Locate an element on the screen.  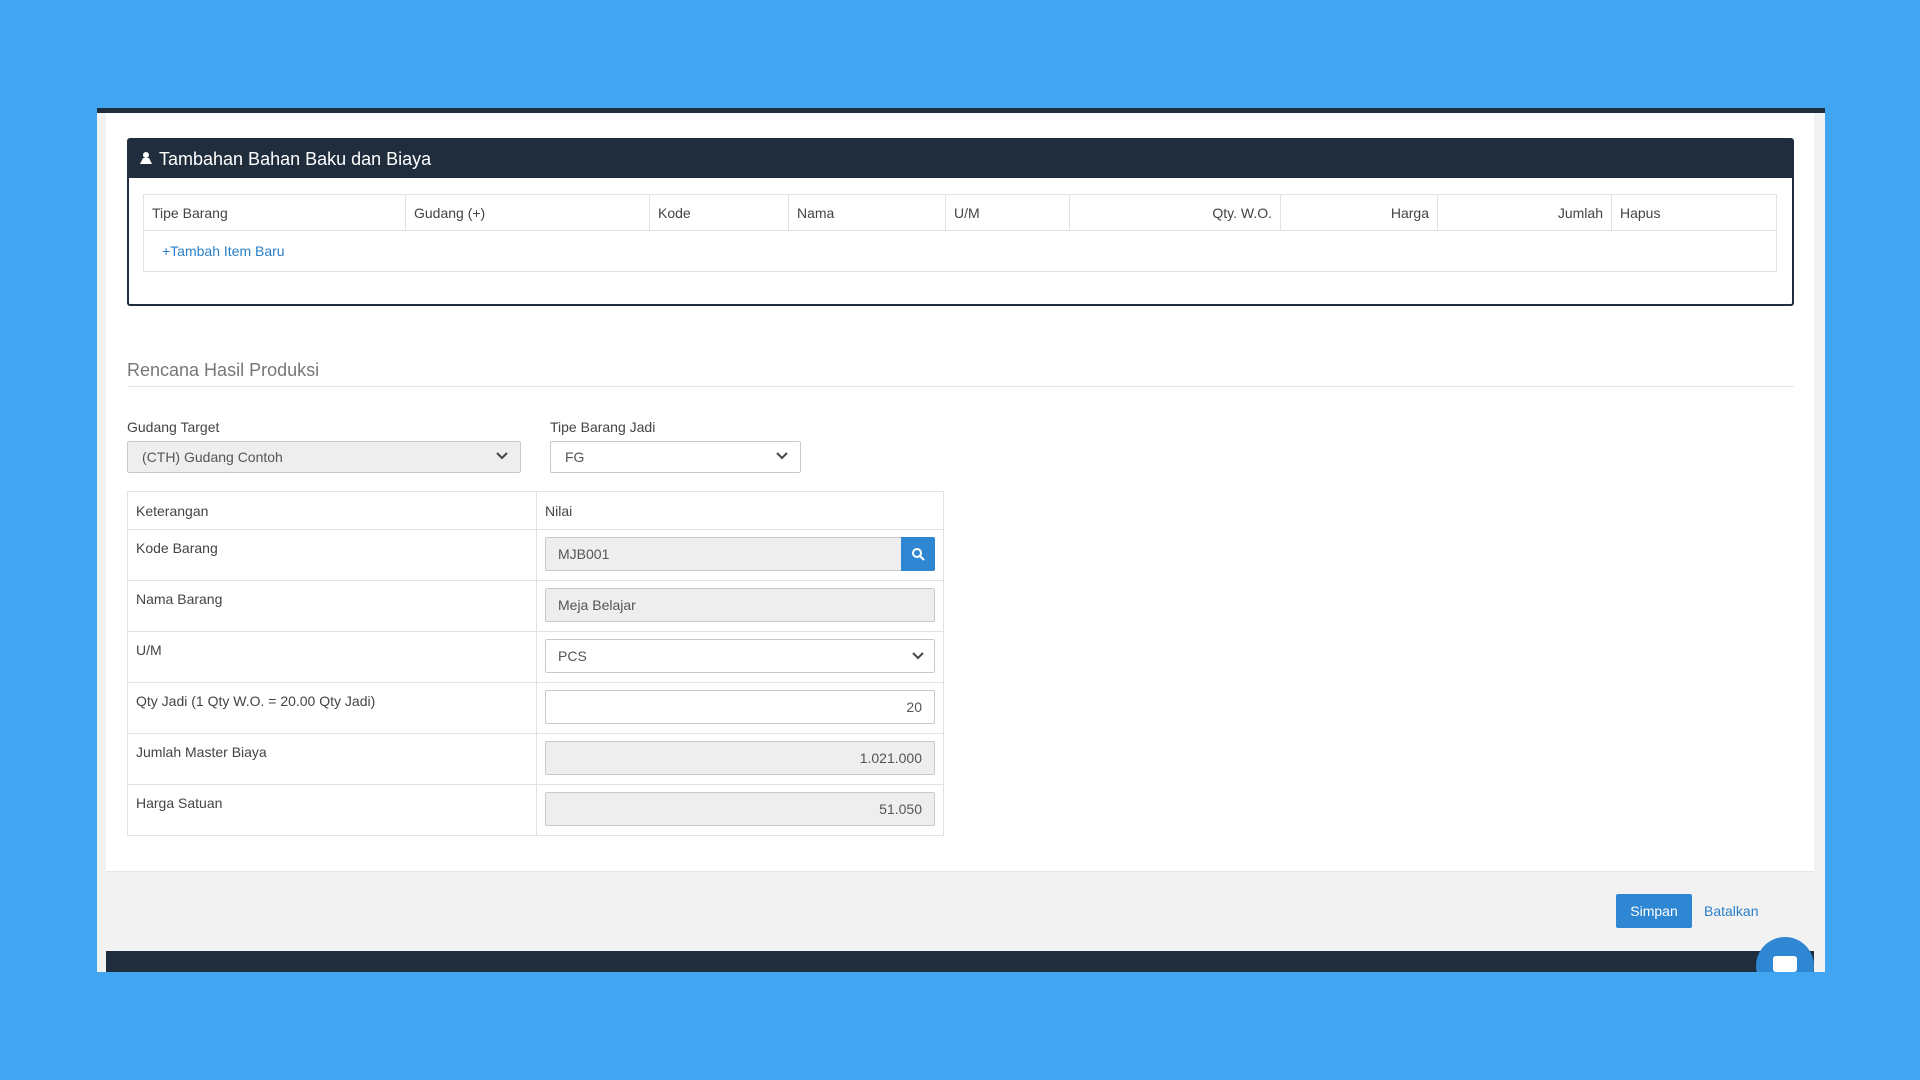
detail-header-nilai: Nilai is located at coordinates (740, 510).